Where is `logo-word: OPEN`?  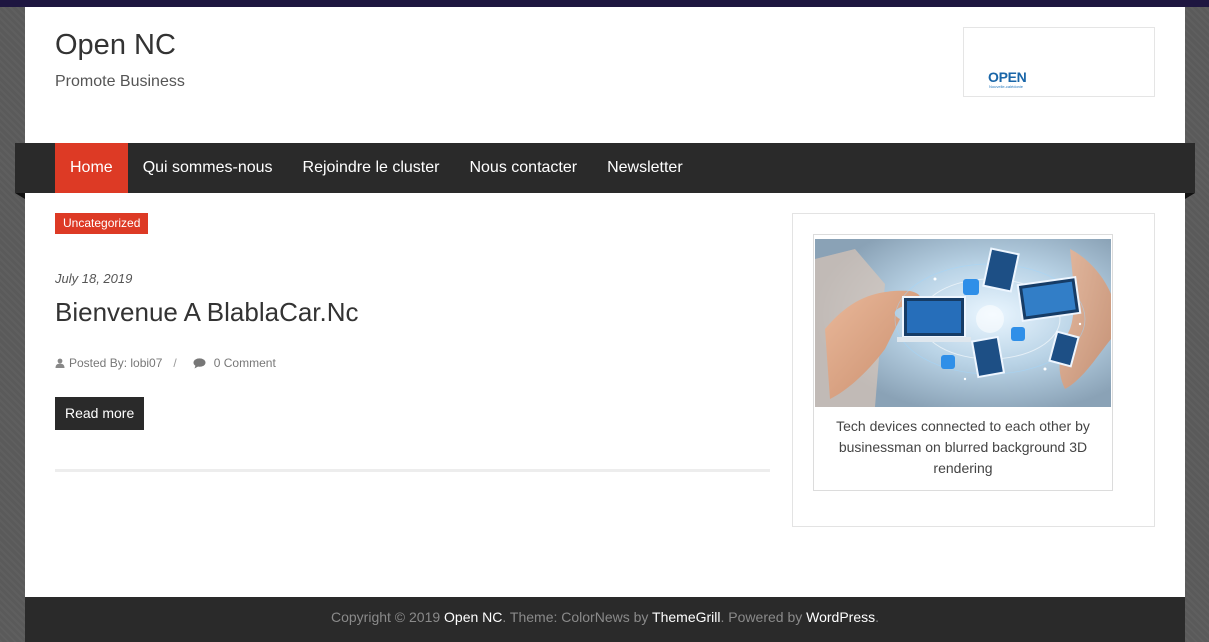
logo-word: OPEN is located at coordinates (1007, 77).